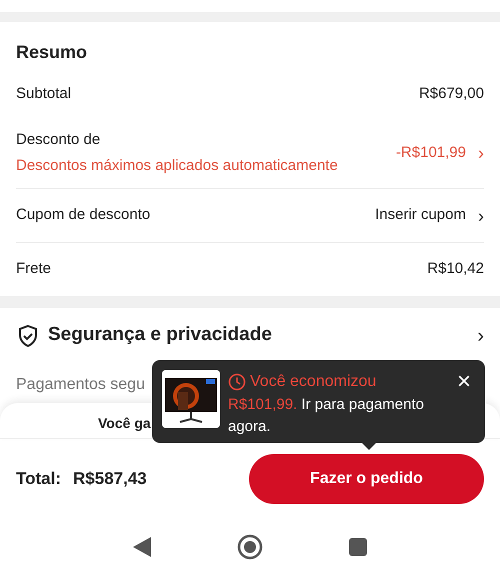  I want to click on total-label: Total:, so click(39, 479).